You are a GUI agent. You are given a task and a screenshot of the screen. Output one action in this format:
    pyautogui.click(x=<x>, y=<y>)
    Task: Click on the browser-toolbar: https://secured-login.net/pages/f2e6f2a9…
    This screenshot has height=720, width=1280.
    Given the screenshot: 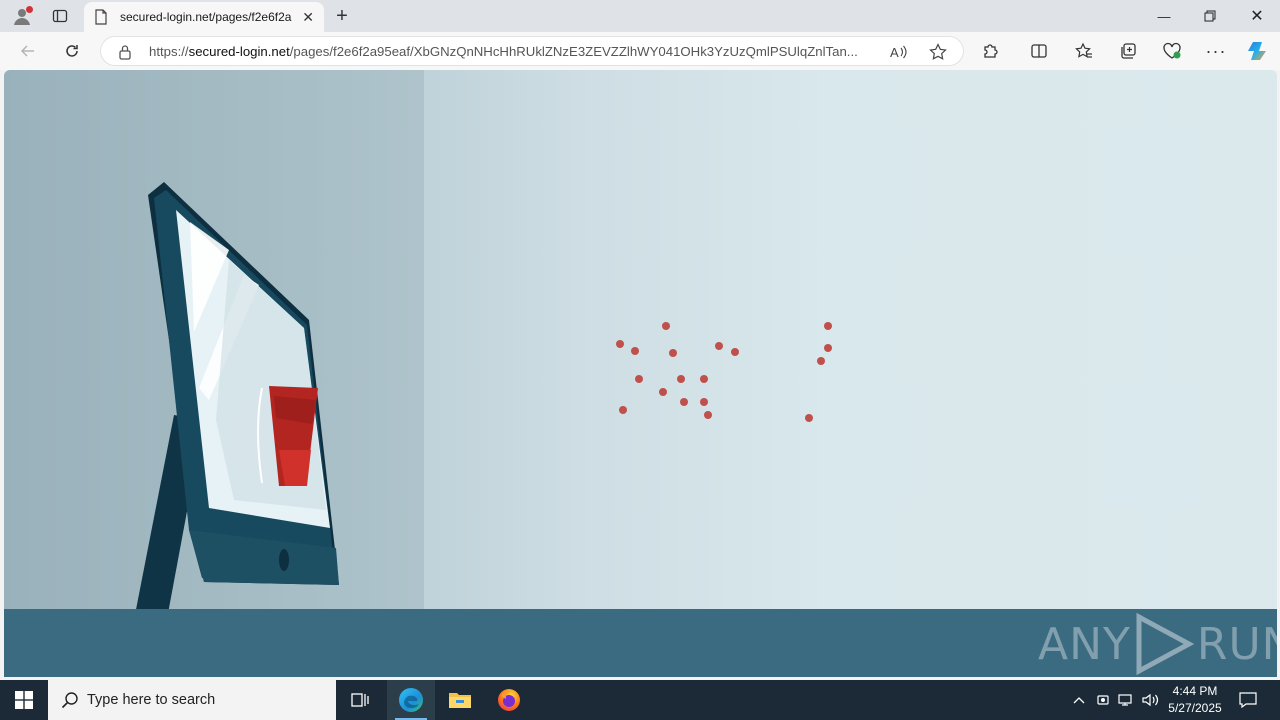 What is the action you would take?
    pyautogui.click(x=640, y=51)
    